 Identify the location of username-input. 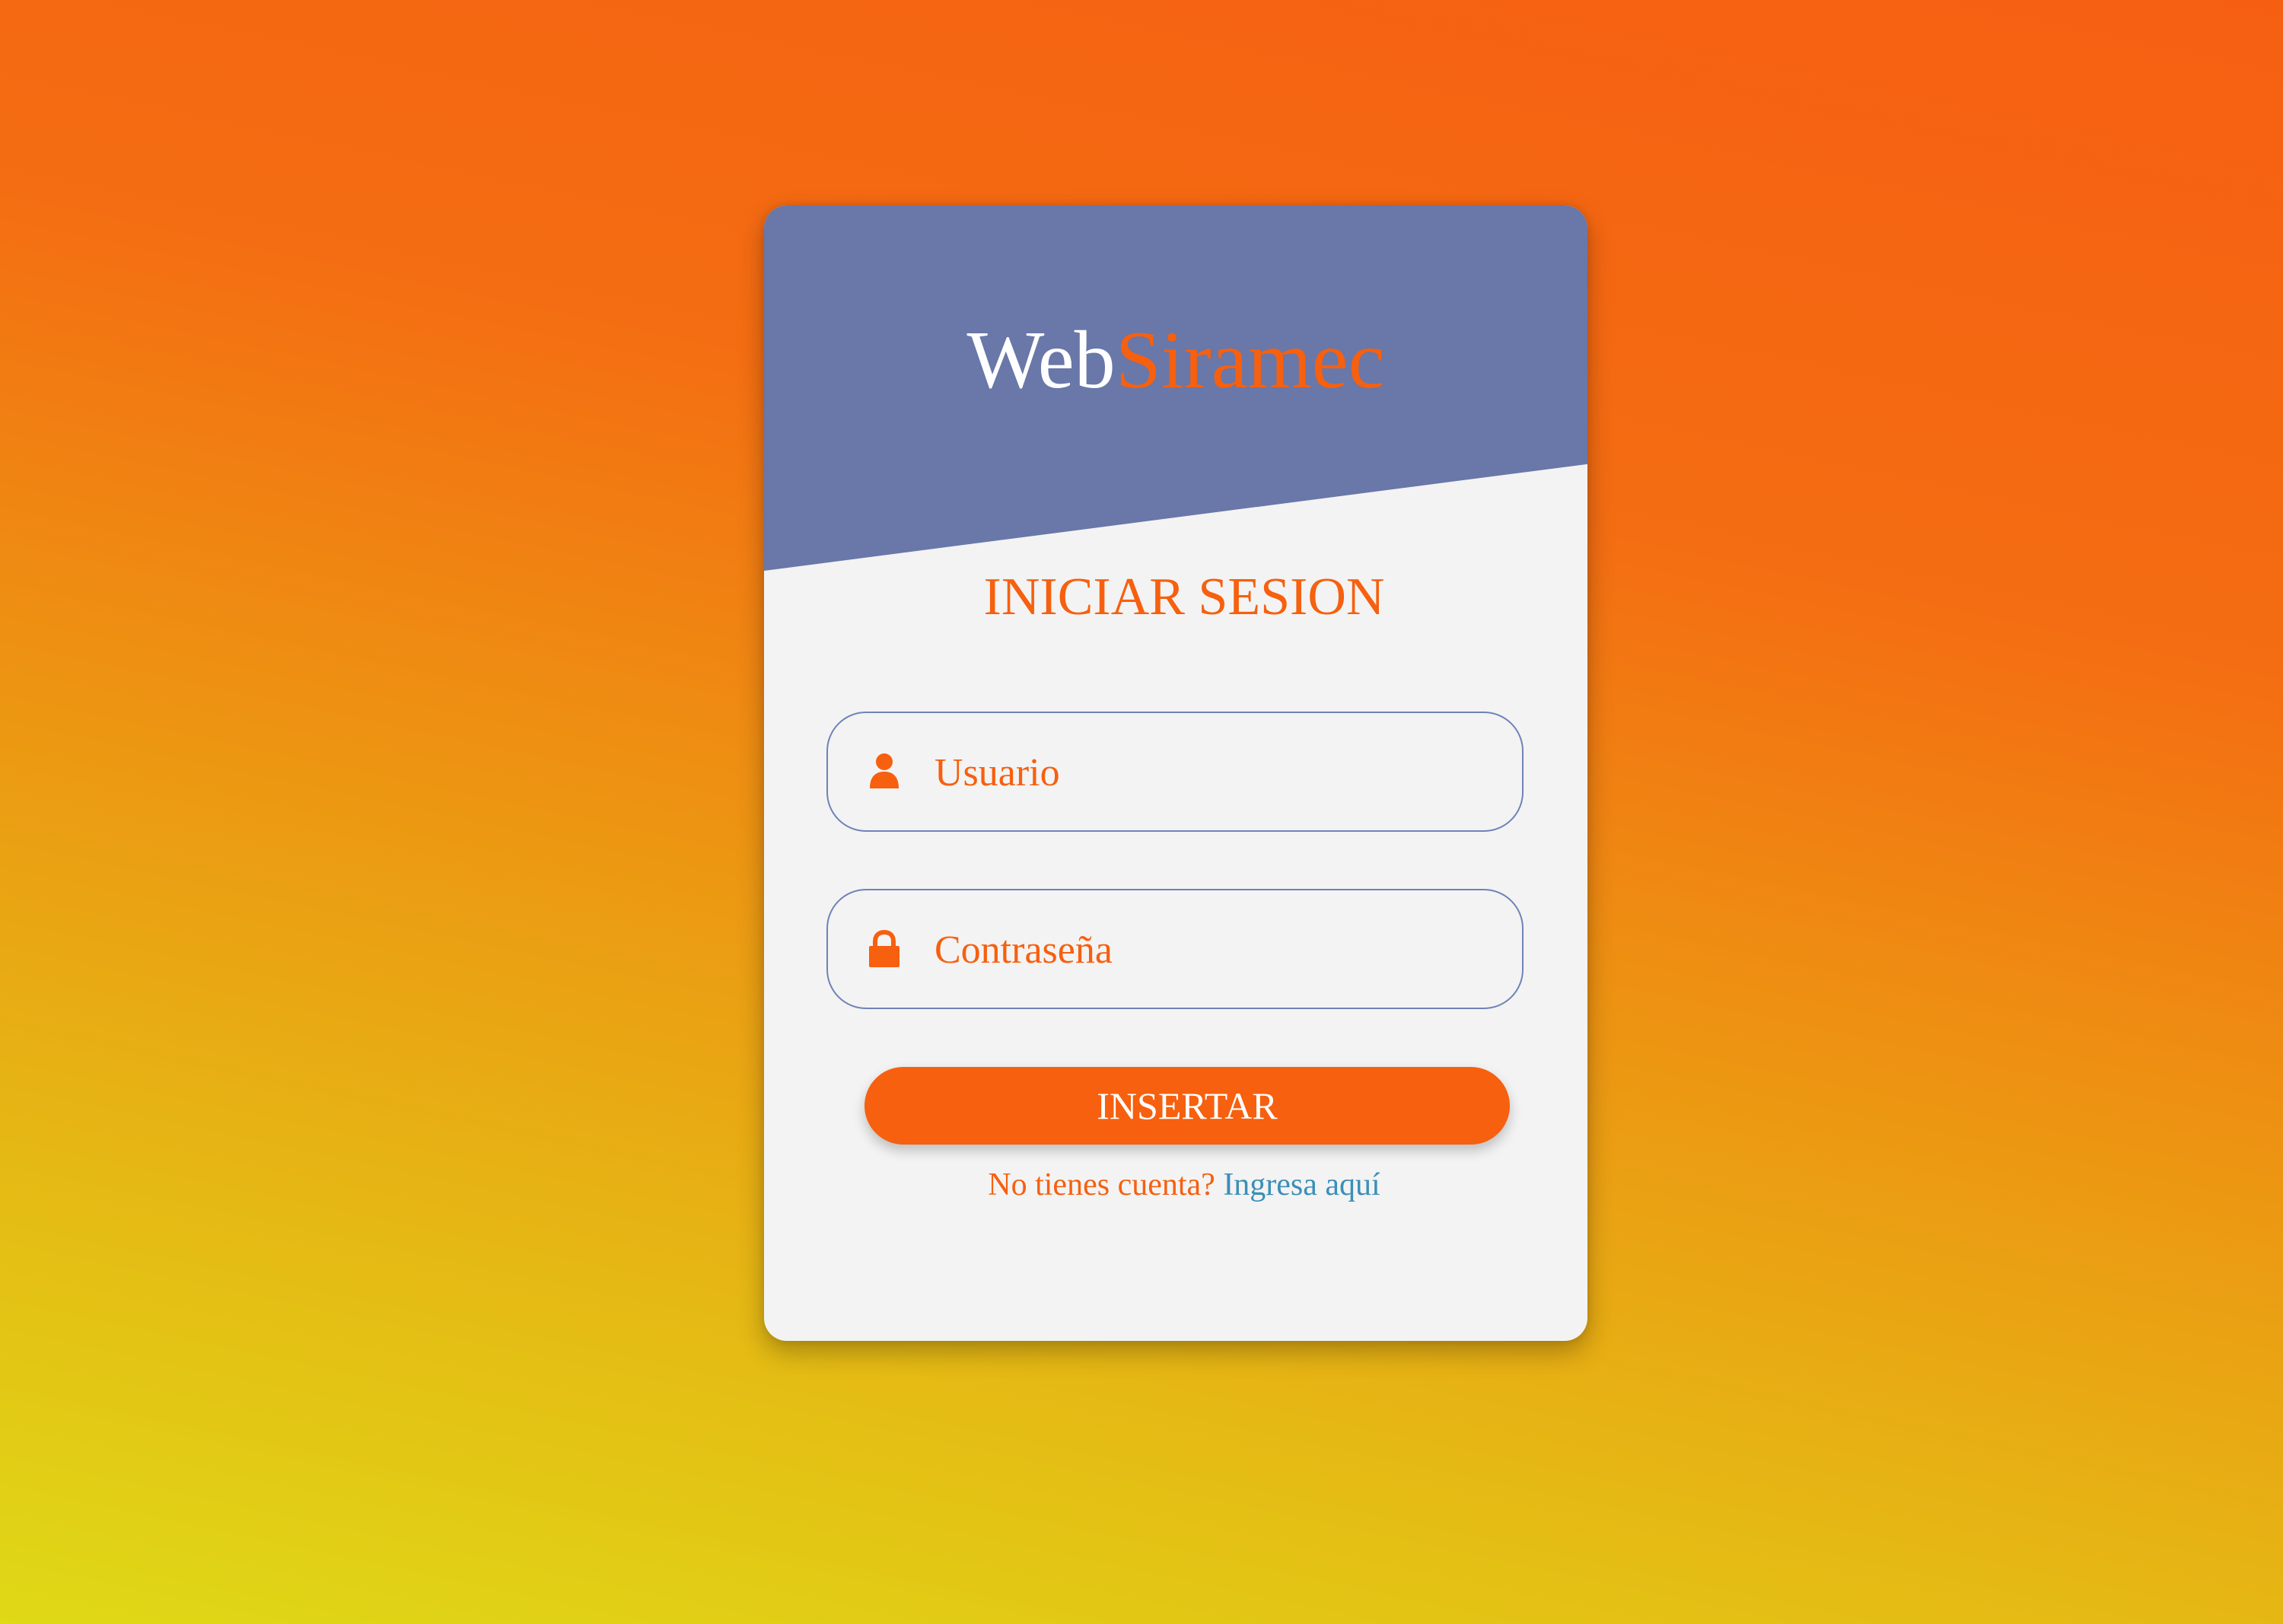
(1208, 772).